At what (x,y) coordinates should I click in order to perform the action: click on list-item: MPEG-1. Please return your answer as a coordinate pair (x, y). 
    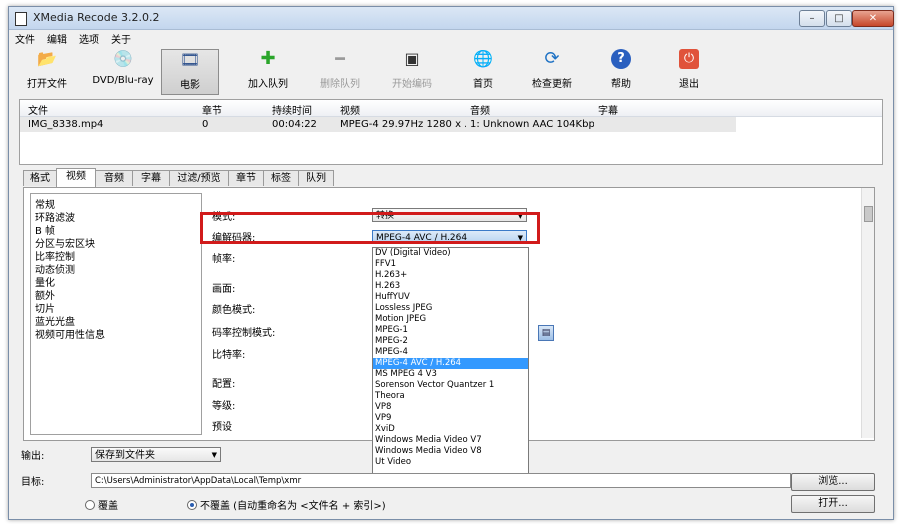
    Looking at the image, I should click on (450, 330).